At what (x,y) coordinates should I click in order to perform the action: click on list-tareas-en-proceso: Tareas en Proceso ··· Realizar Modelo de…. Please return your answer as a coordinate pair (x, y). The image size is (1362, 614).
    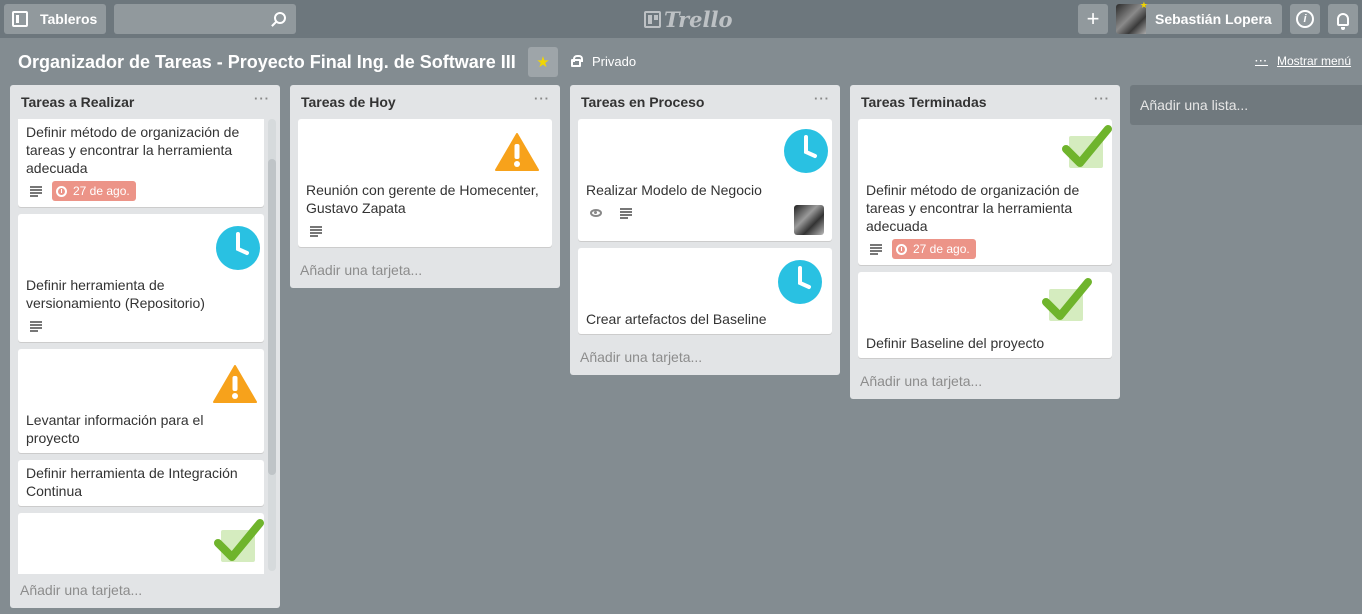
    Looking at the image, I should click on (705, 230).